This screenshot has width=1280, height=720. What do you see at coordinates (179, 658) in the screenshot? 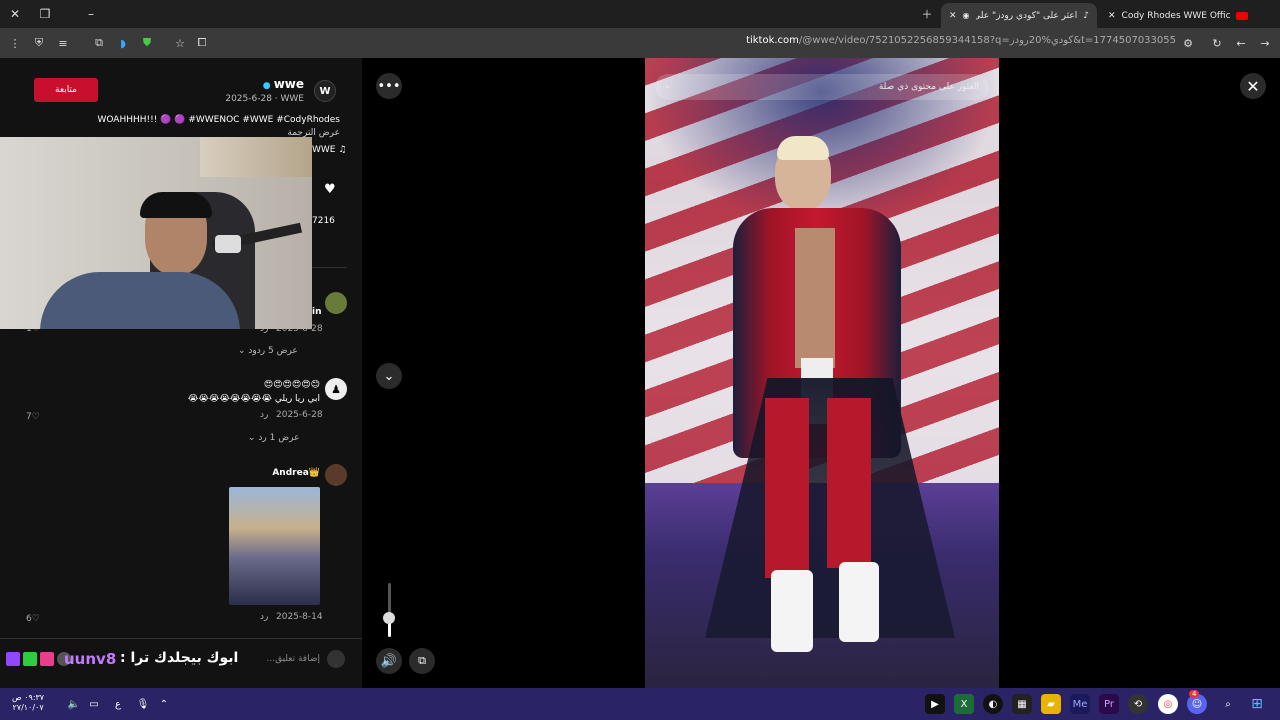
I see `chat-message: ابوك بيجلدك ترا :` at bounding box center [179, 658].